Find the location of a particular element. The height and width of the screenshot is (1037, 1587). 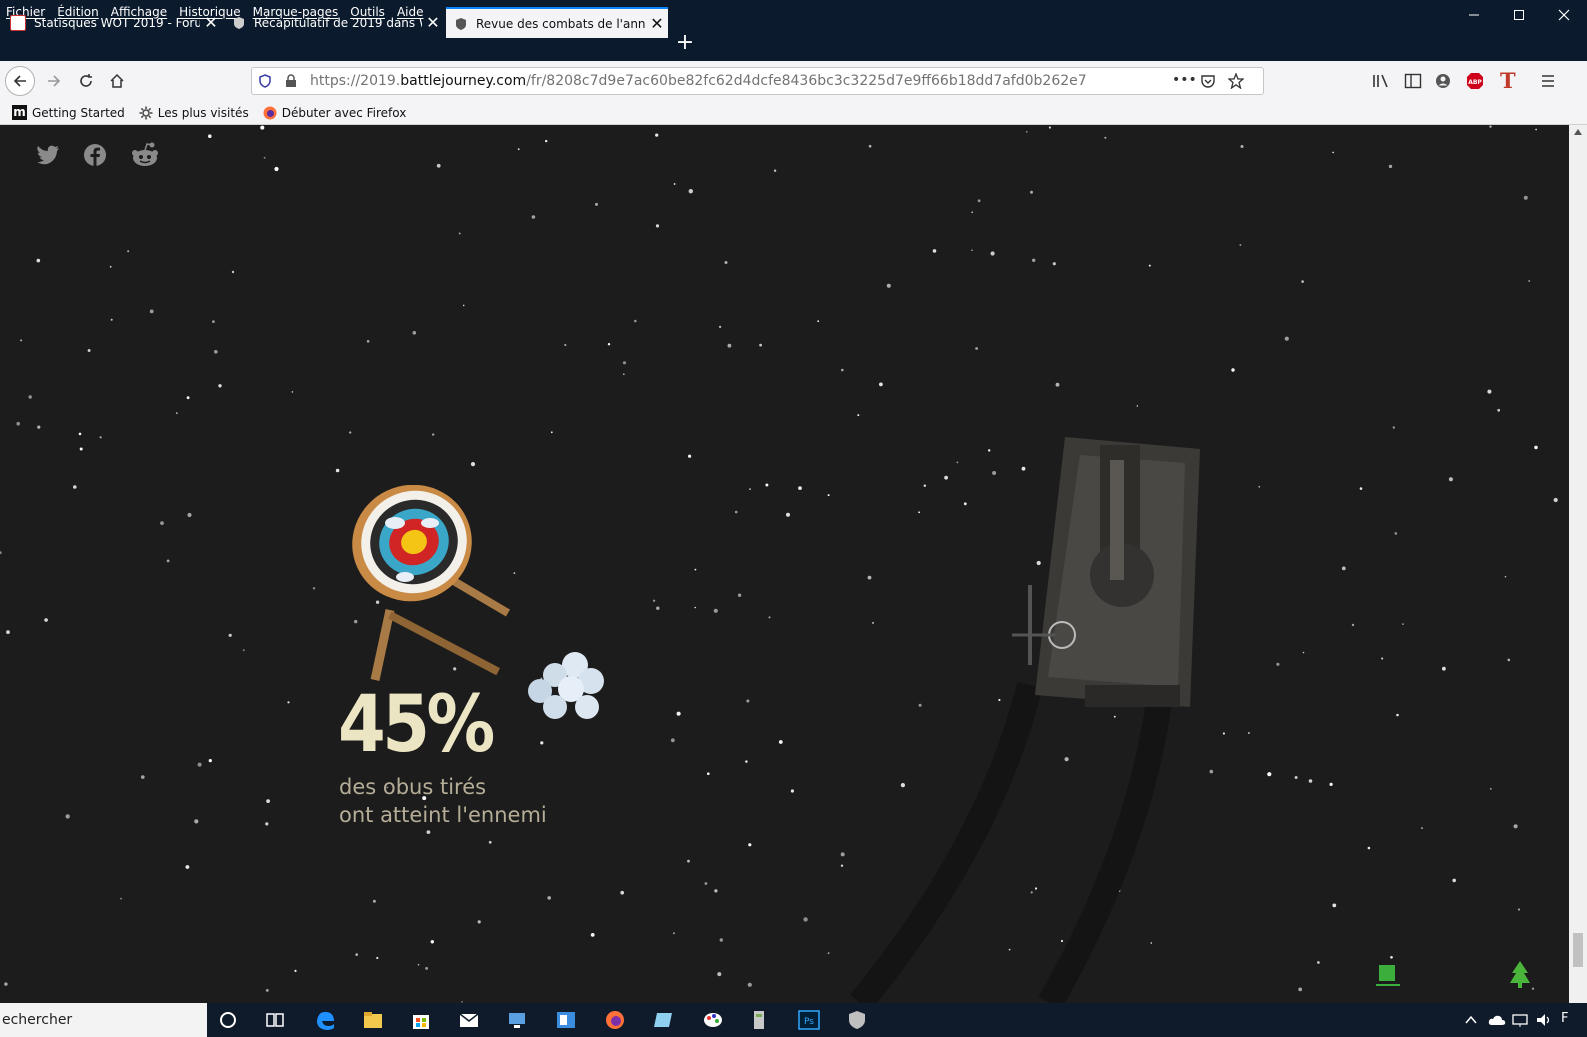

tab-revue-des-combats: Revue des combats de l'année ✕ is located at coordinates (557, 22).